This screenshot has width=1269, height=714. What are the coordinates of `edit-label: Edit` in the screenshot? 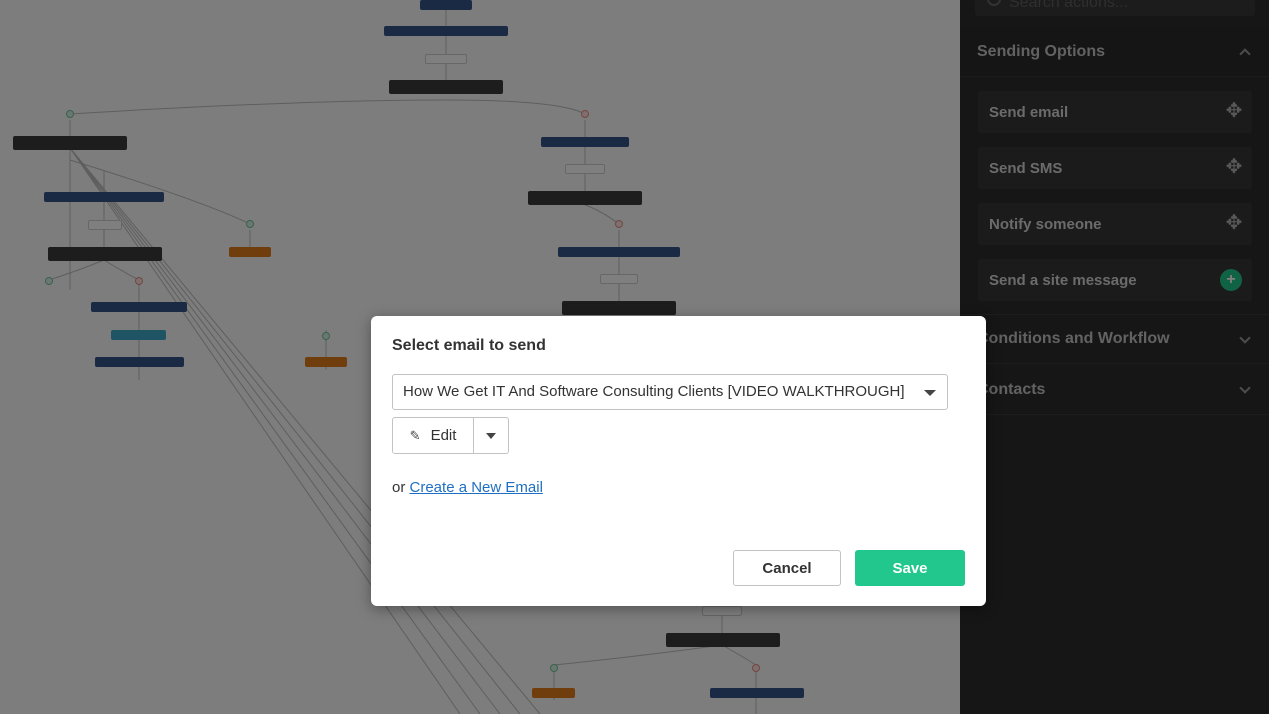 It's located at (443, 435).